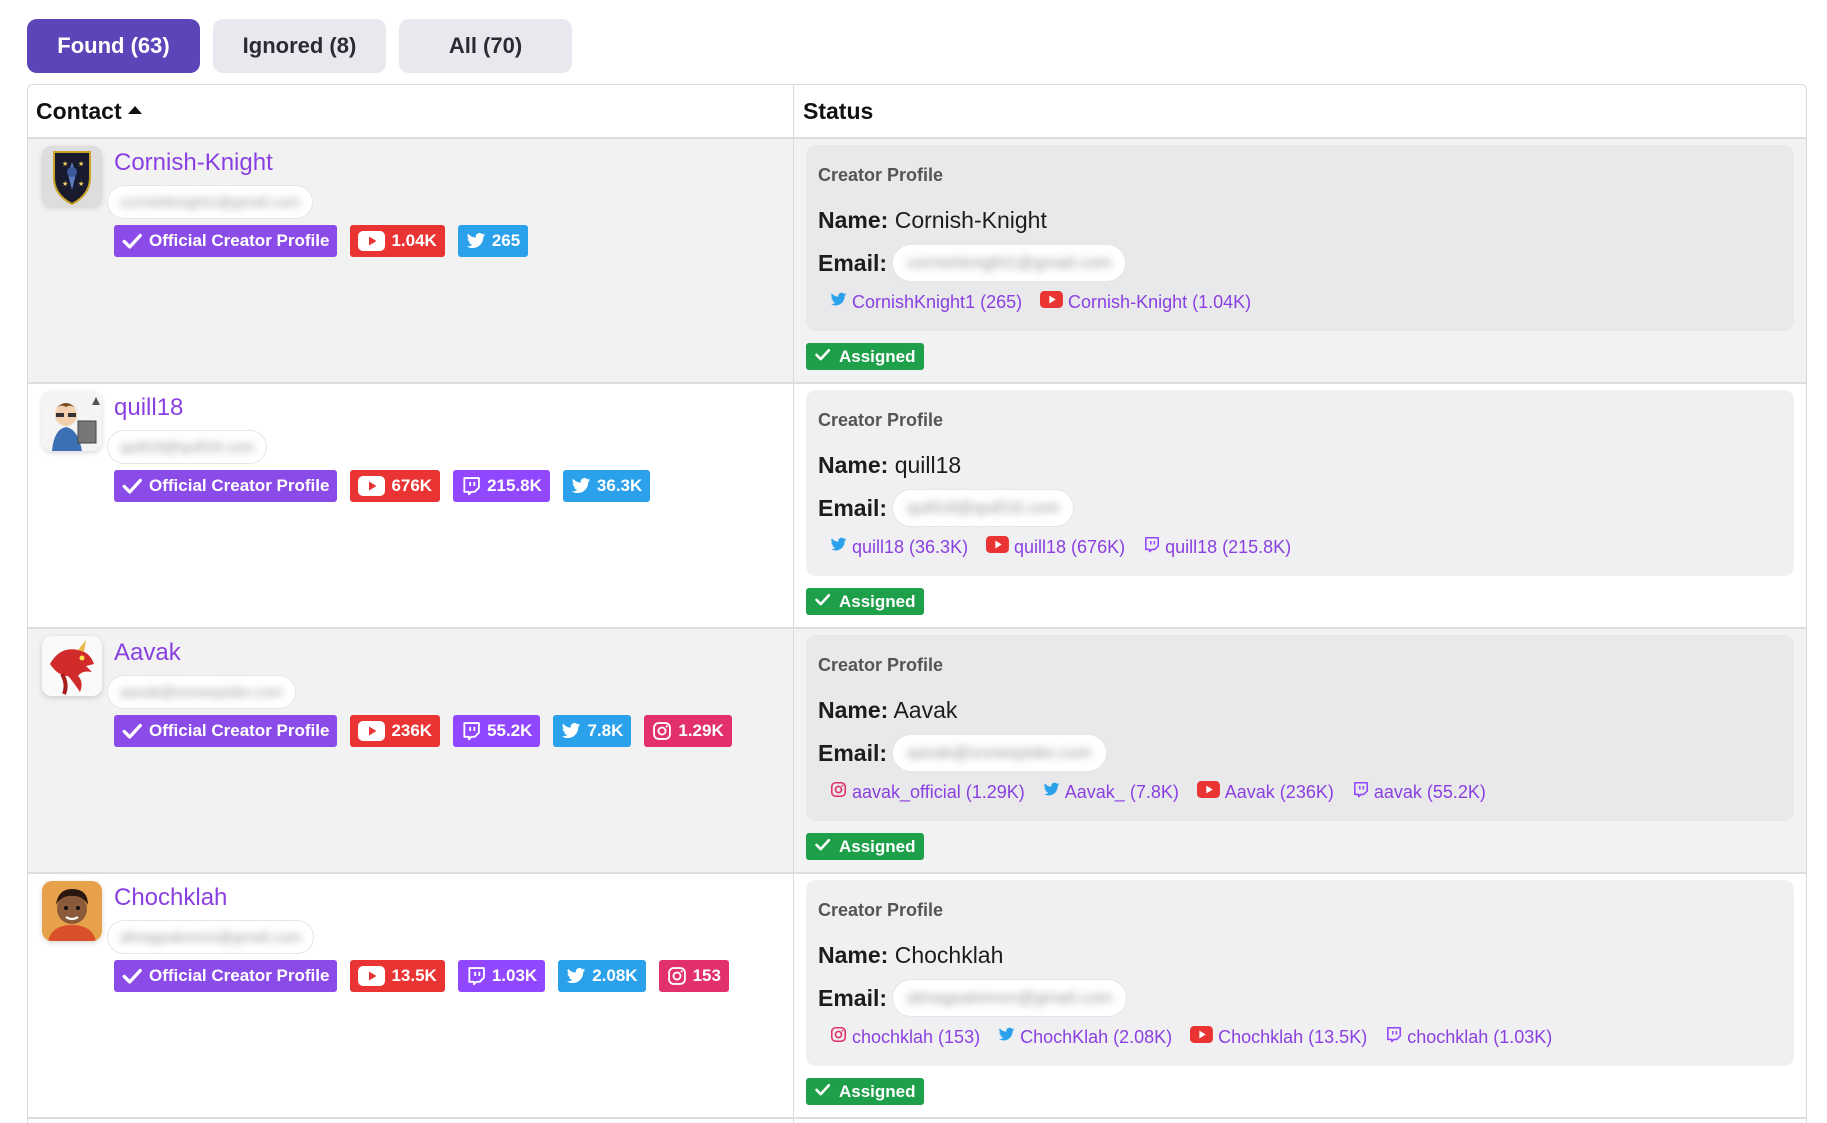 The width and height of the screenshot is (1827, 1123). Describe the element at coordinates (411, 1121) in the screenshot. I see `contact-cell` at that location.